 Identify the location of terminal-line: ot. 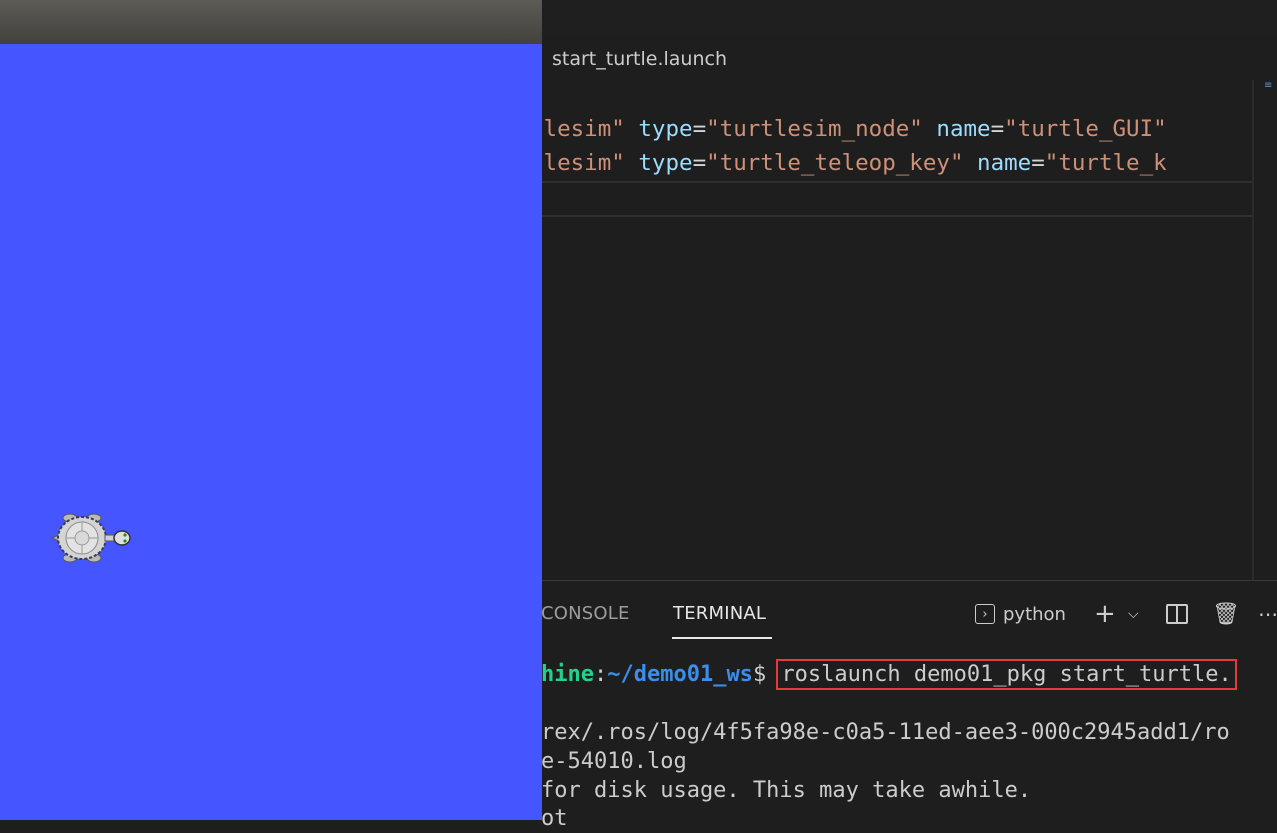
(554, 818).